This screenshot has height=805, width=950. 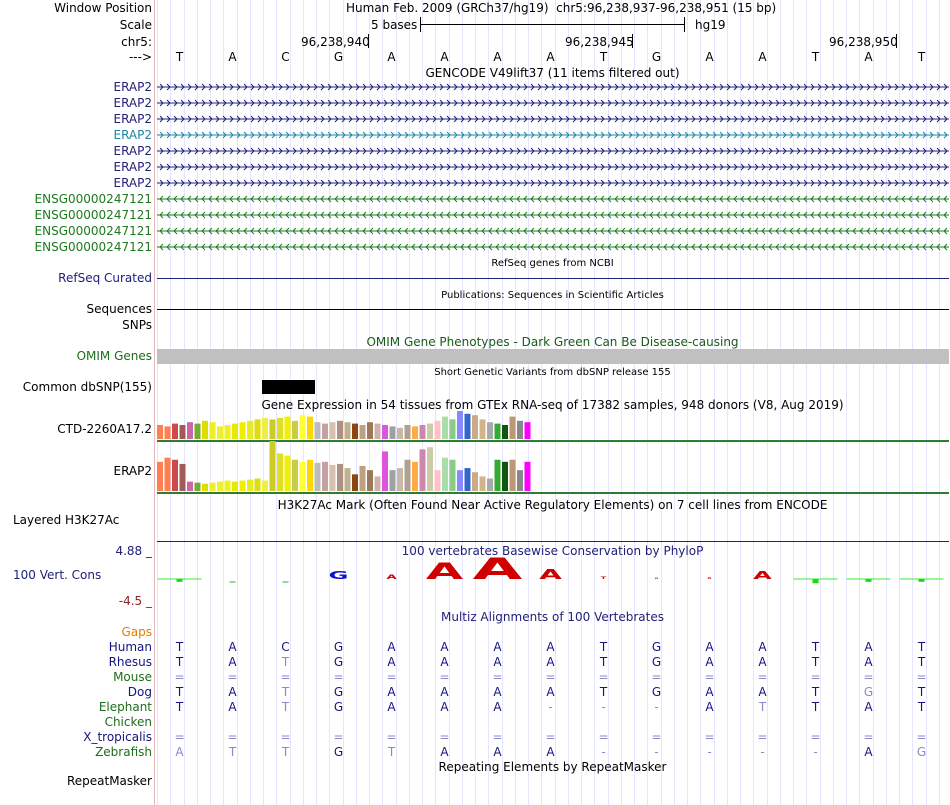 I want to click on multiz-species-label: X_tropicalis, so click(x=117, y=737).